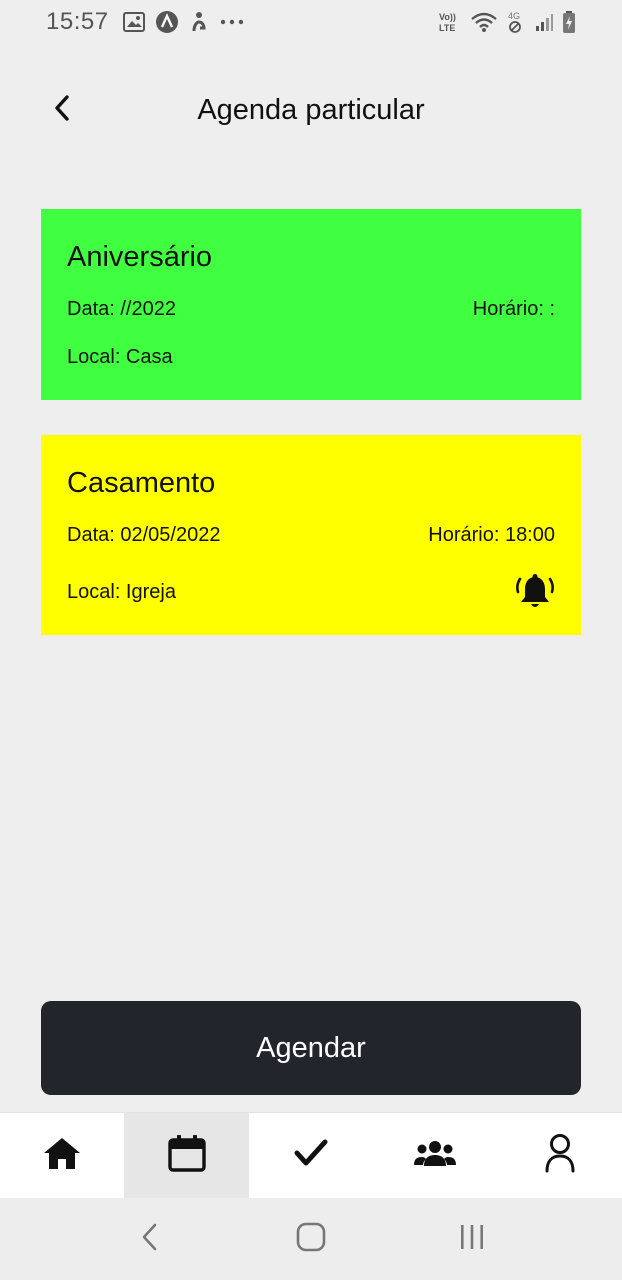  I want to click on nav-item-home, so click(62, 1155).